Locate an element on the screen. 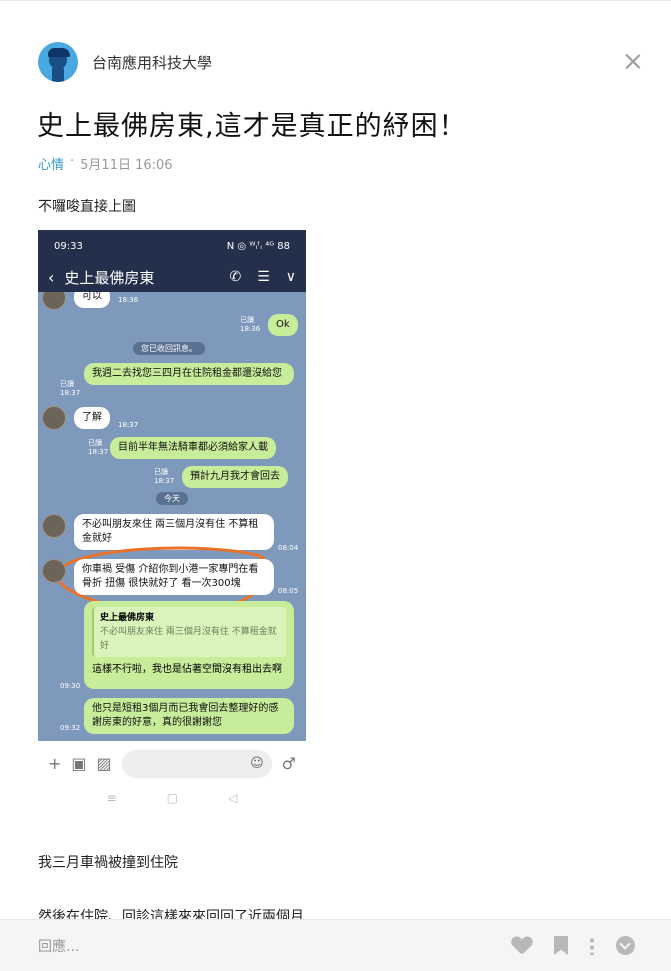 Image resolution: width=671 pixels, height=971 pixels. recent-apps-icon: ≡ is located at coordinates (111, 798).